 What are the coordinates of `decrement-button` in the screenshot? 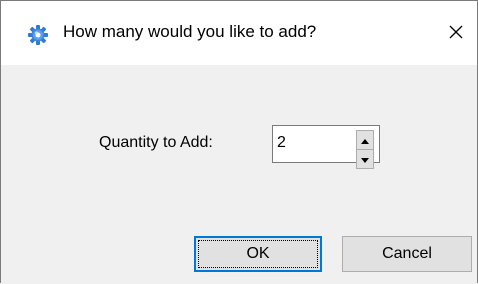 It's located at (365, 159).